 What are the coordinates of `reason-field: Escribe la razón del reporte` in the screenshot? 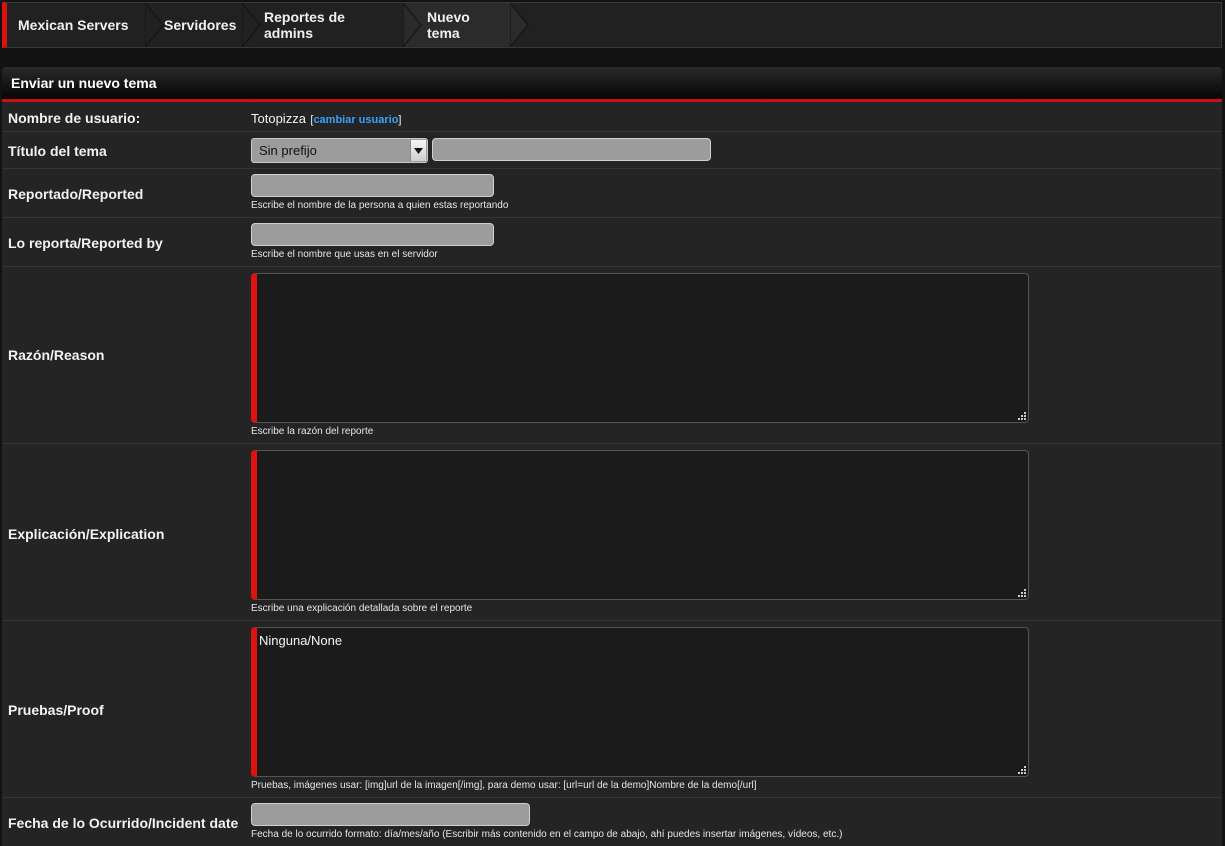 It's located at (640, 355).